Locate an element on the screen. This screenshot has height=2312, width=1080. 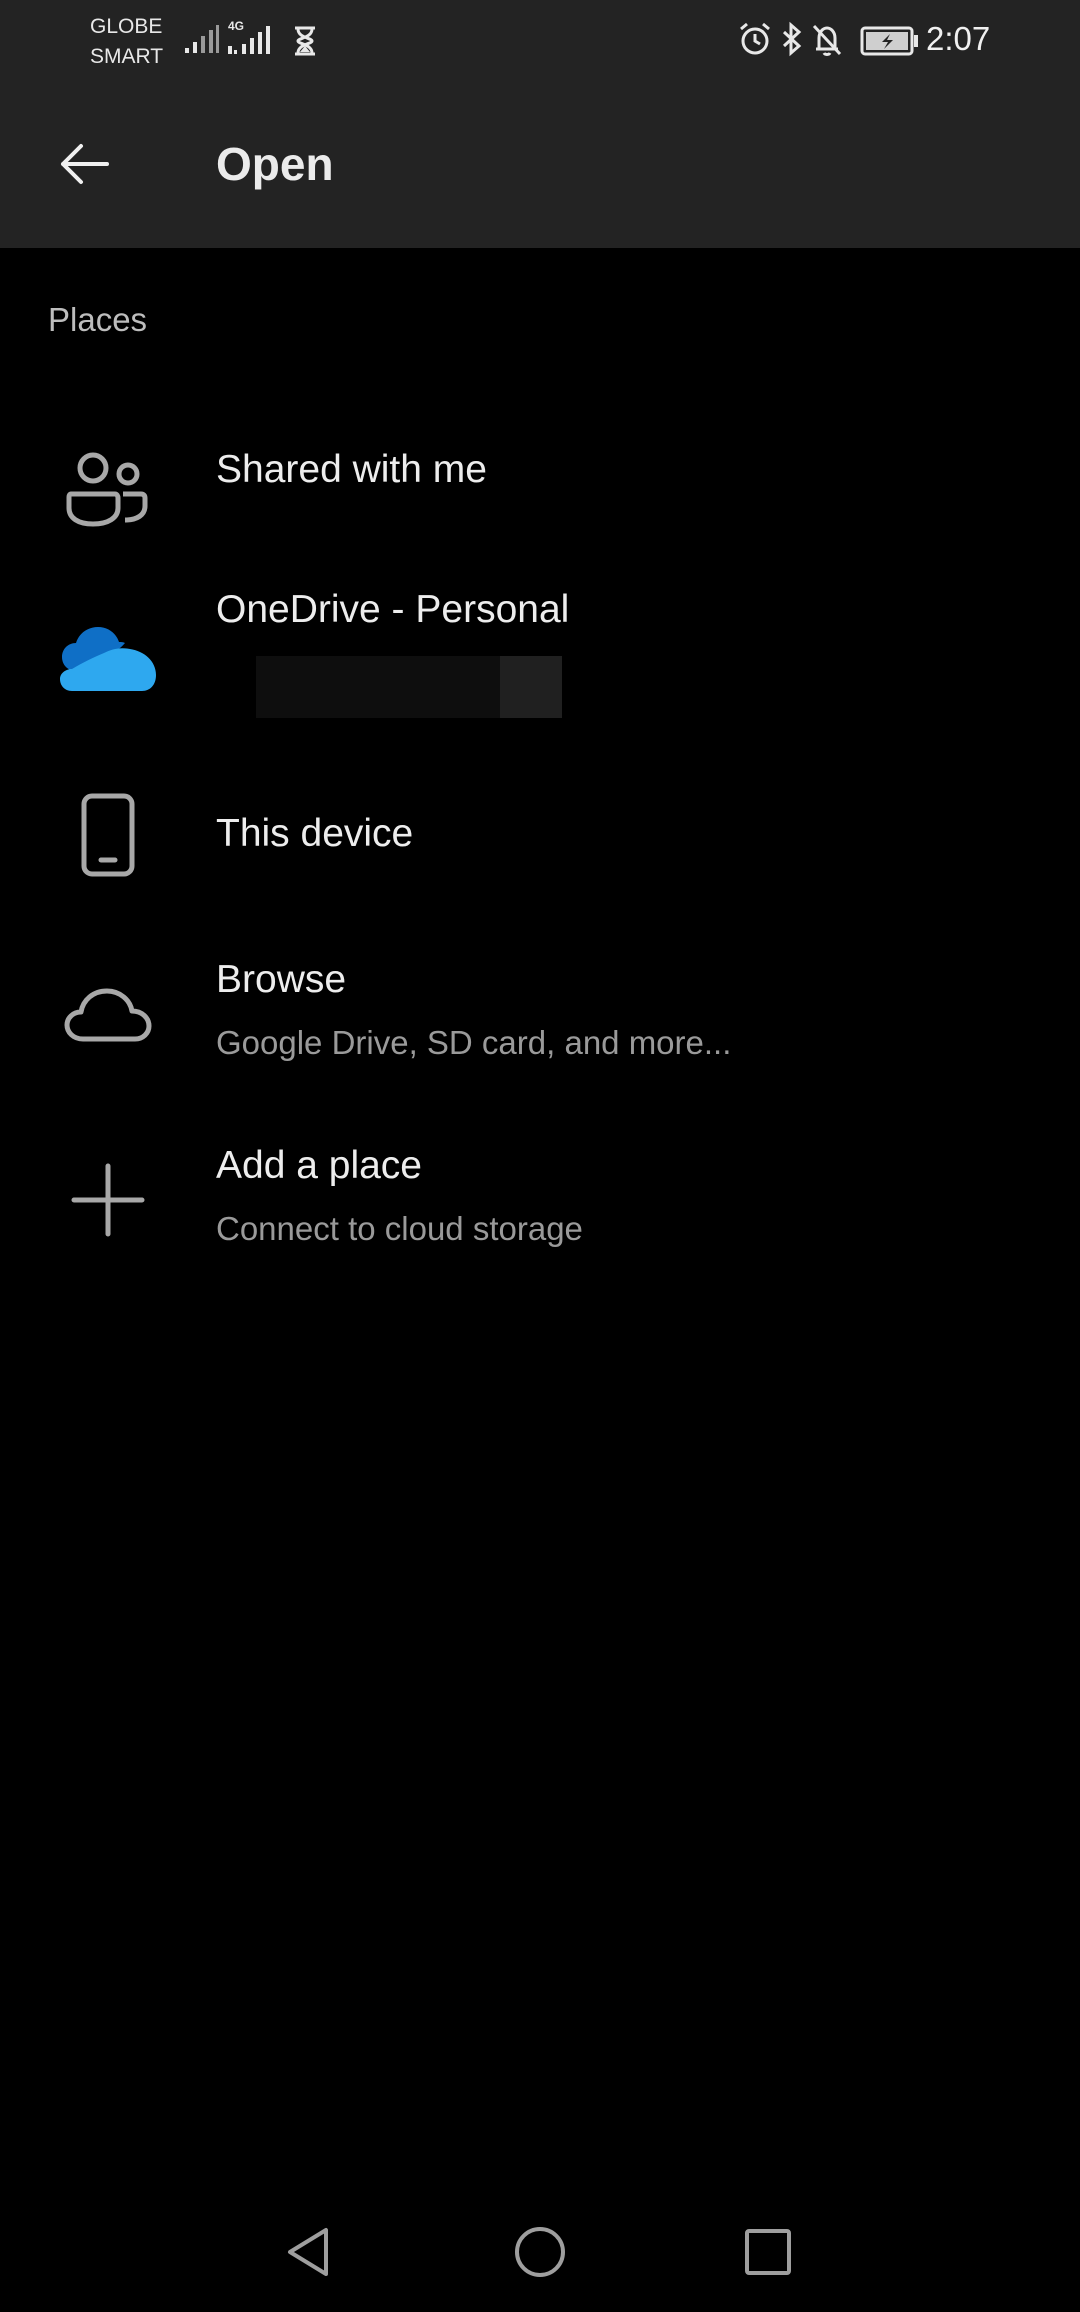
battery-charging-icon is located at coordinates (890, 46).